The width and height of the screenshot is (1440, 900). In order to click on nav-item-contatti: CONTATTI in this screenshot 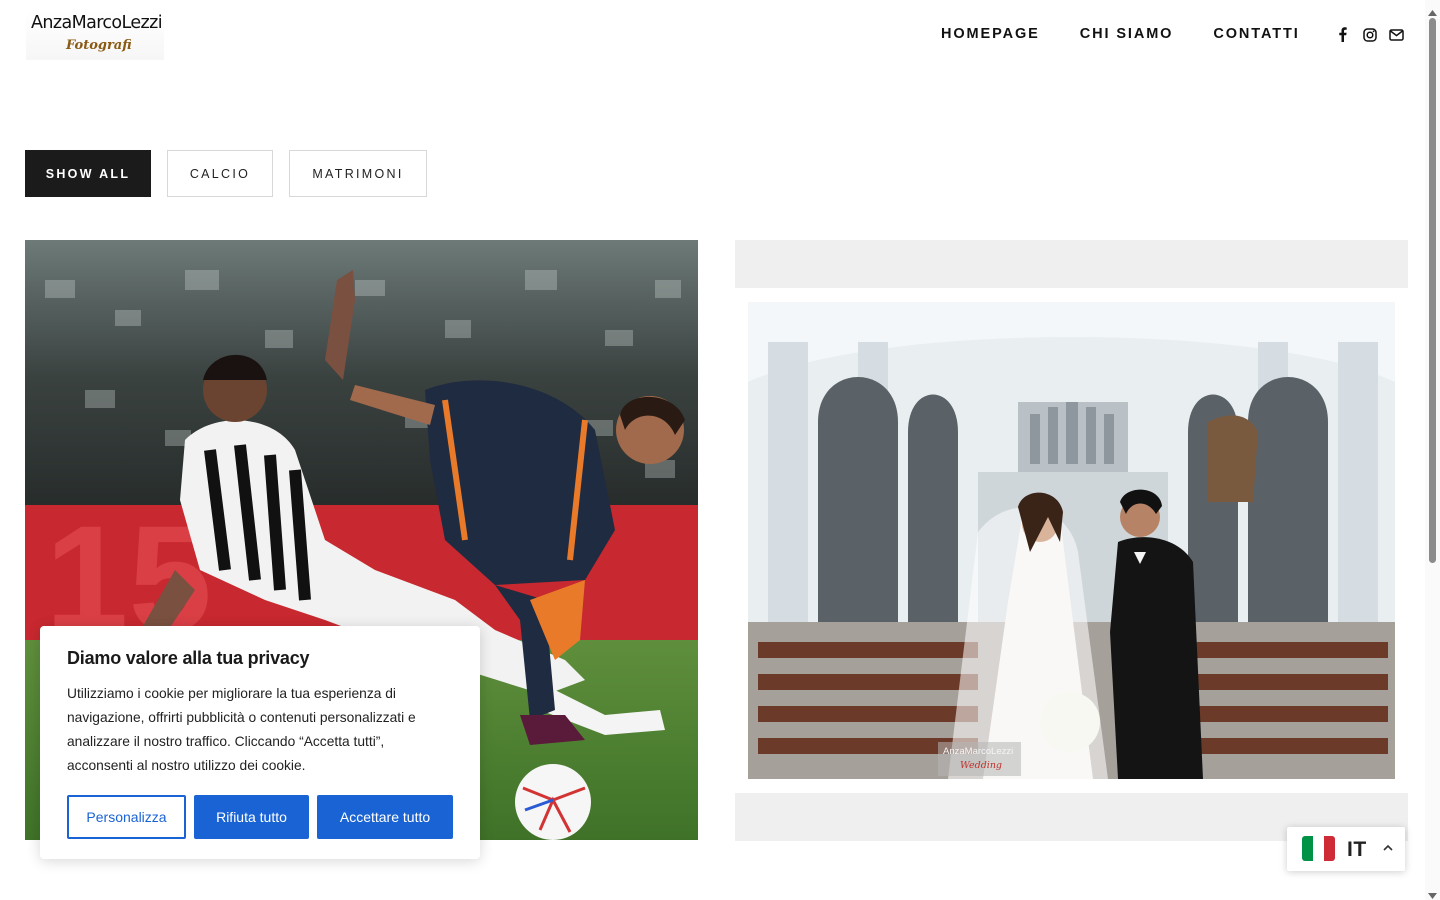, I will do `click(1256, 34)`.